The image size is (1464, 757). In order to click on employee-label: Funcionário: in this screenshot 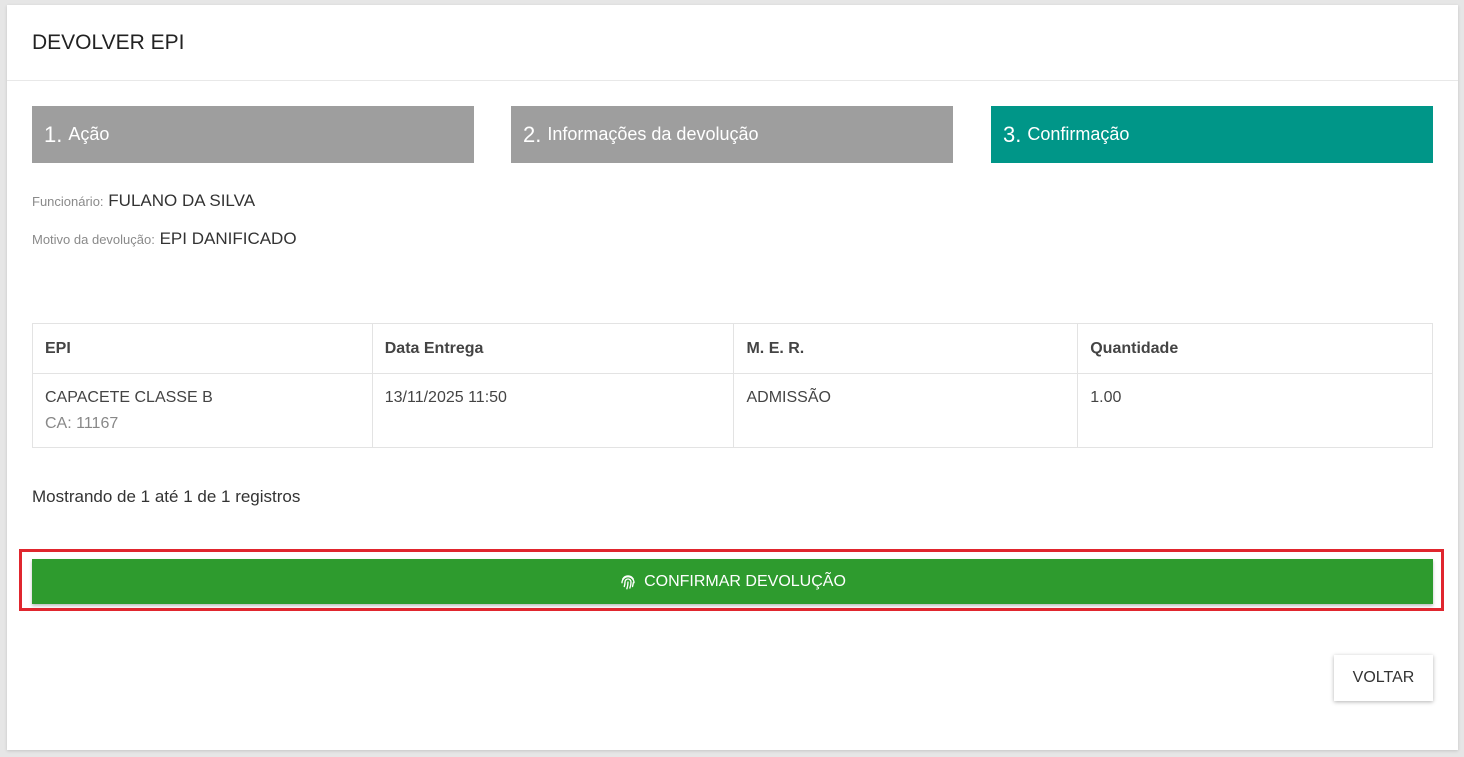, I will do `click(68, 201)`.